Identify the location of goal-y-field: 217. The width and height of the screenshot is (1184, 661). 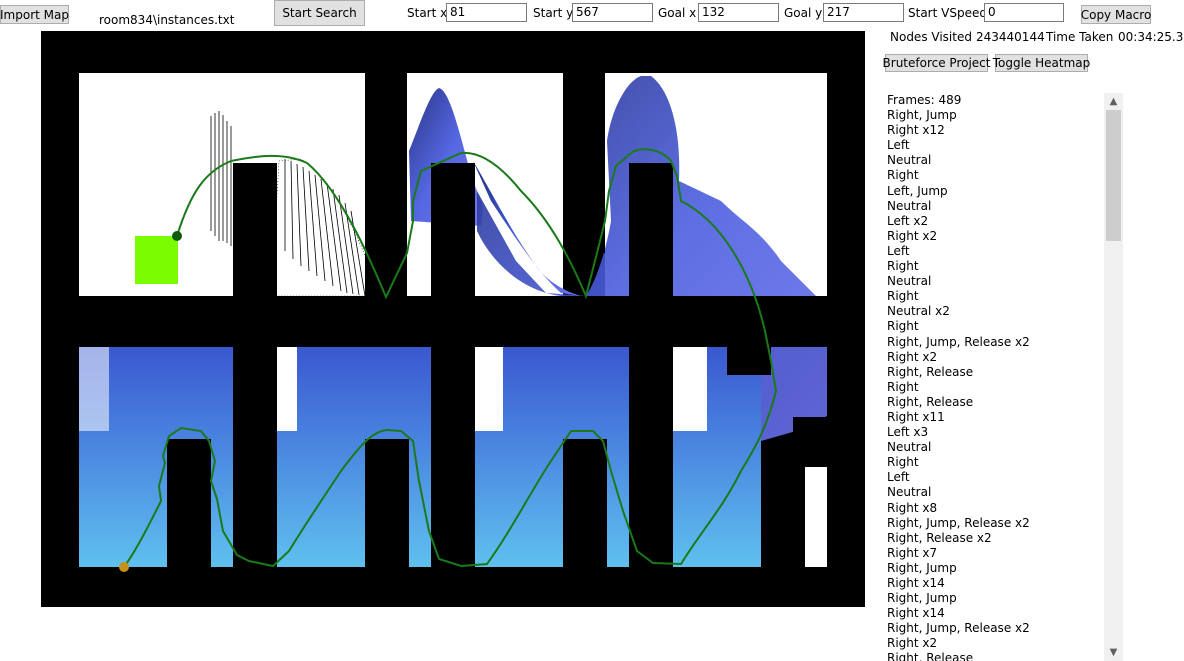
(863, 12).